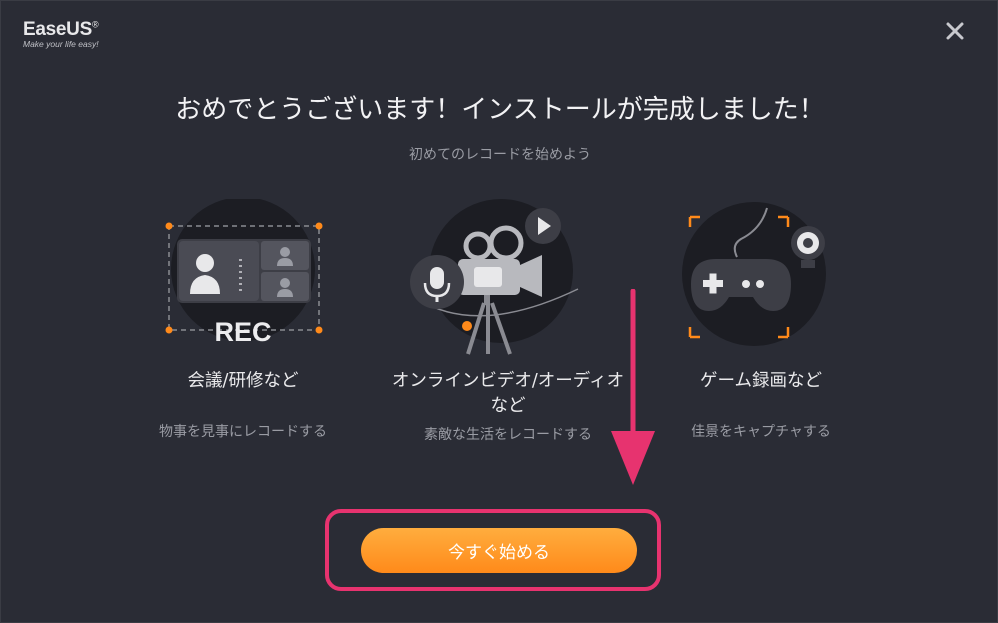 The height and width of the screenshot is (623, 998). I want to click on feature-title-line1: オンラインビデオ/オーディオ, so click(508, 381).